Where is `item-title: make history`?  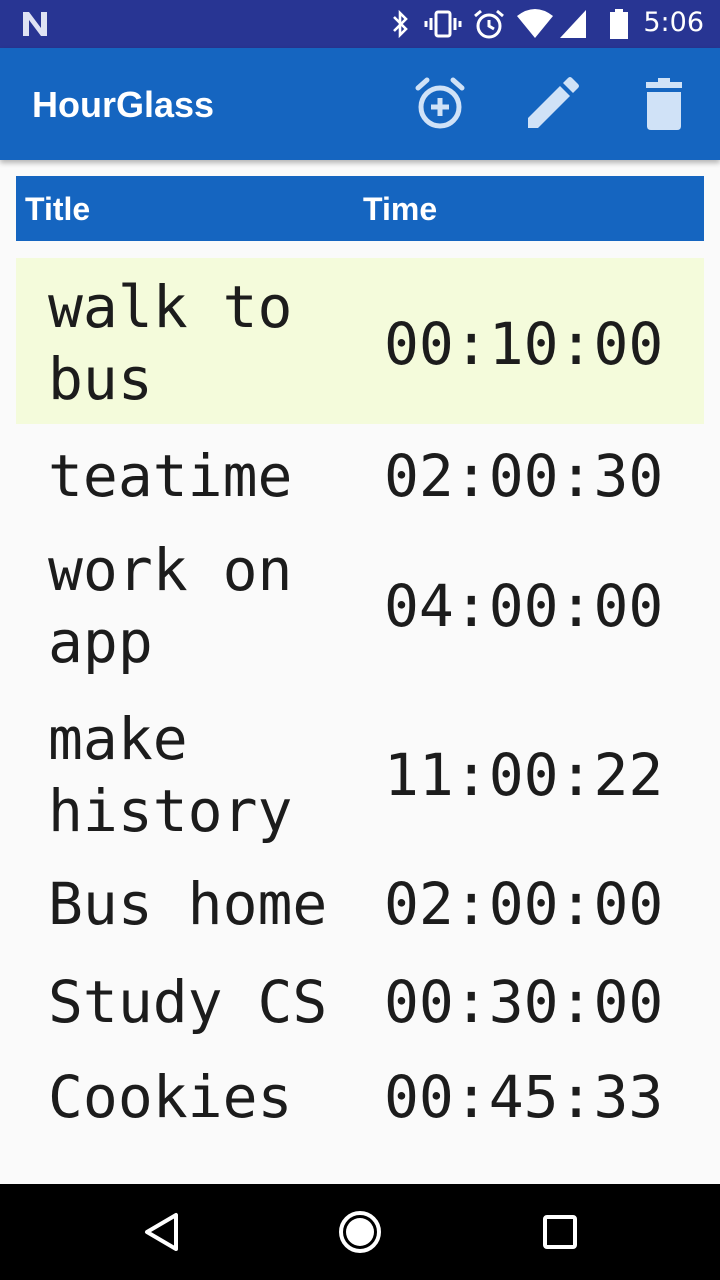 item-title: make history is located at coordinates (170, 775).